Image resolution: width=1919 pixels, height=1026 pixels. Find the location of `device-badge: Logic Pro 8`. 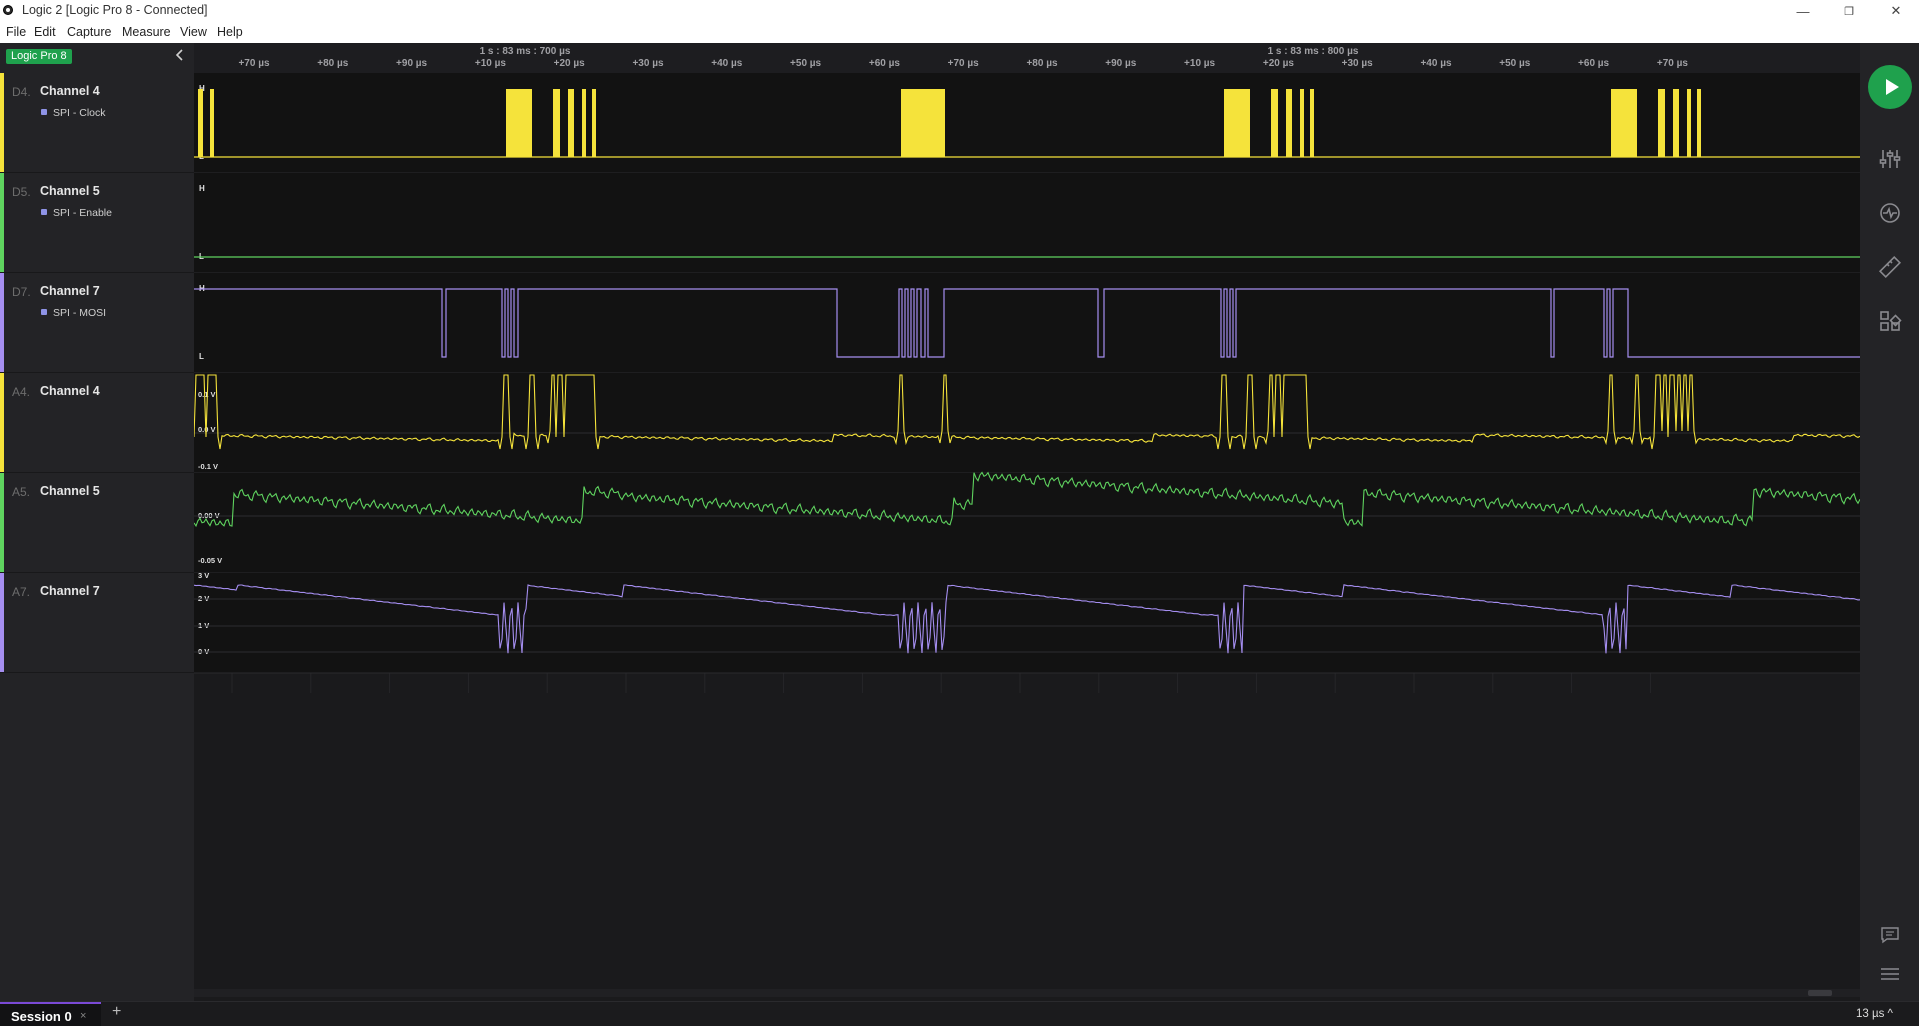

device-badge: Logic Pro 8 is located at coordinates (39, 56).